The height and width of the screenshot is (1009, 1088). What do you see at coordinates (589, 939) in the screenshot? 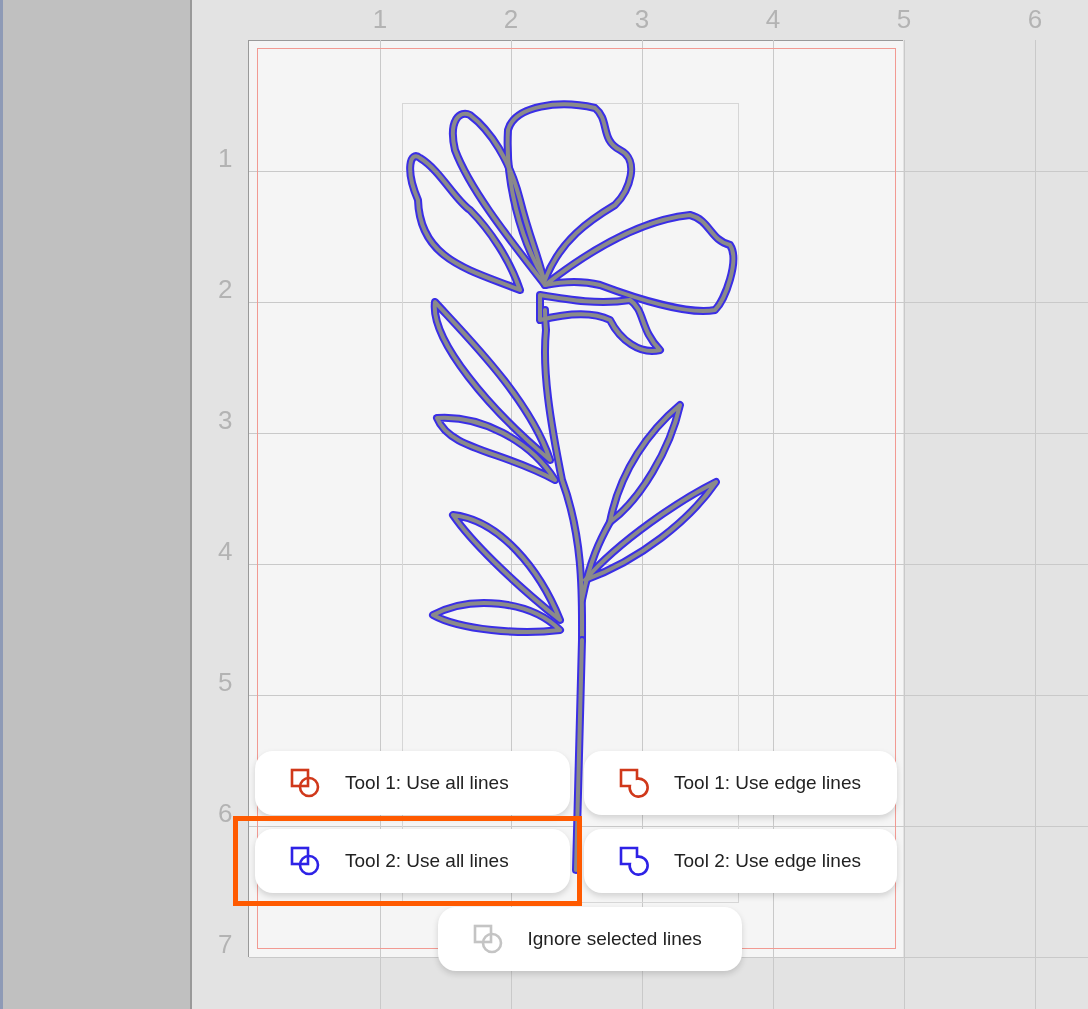
I see `tool-option-button: Ignore selected lines` at bounding box center [589, 939].